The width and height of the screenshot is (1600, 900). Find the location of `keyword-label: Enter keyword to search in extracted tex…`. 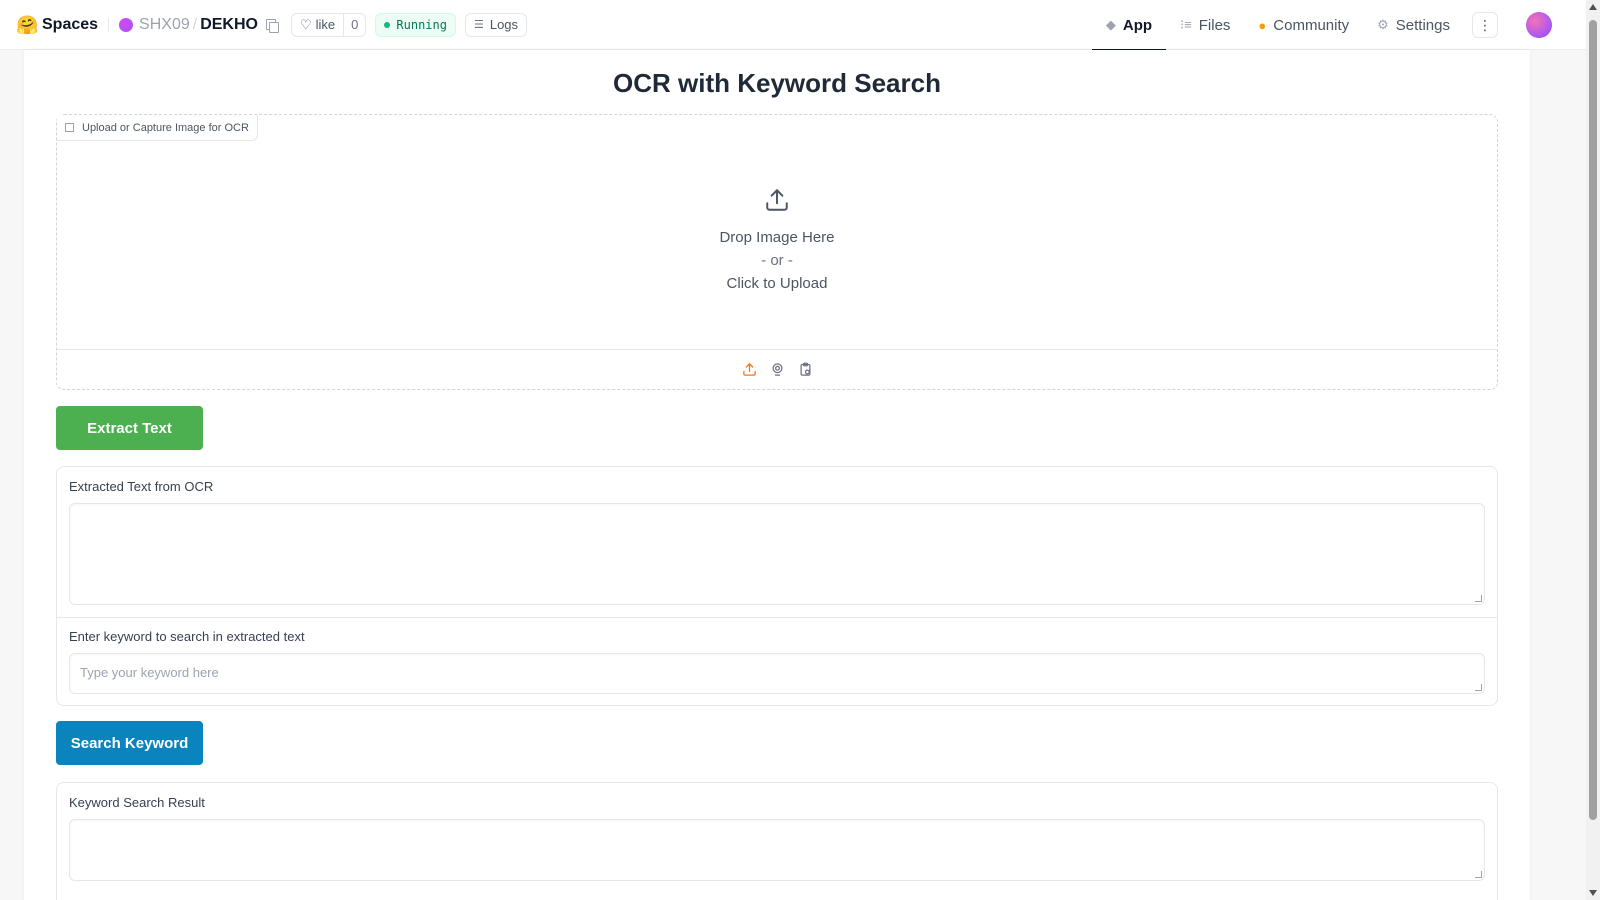

keyword-label: Enter keyword to search in extracted tex… is located at coordinates (187, 636).